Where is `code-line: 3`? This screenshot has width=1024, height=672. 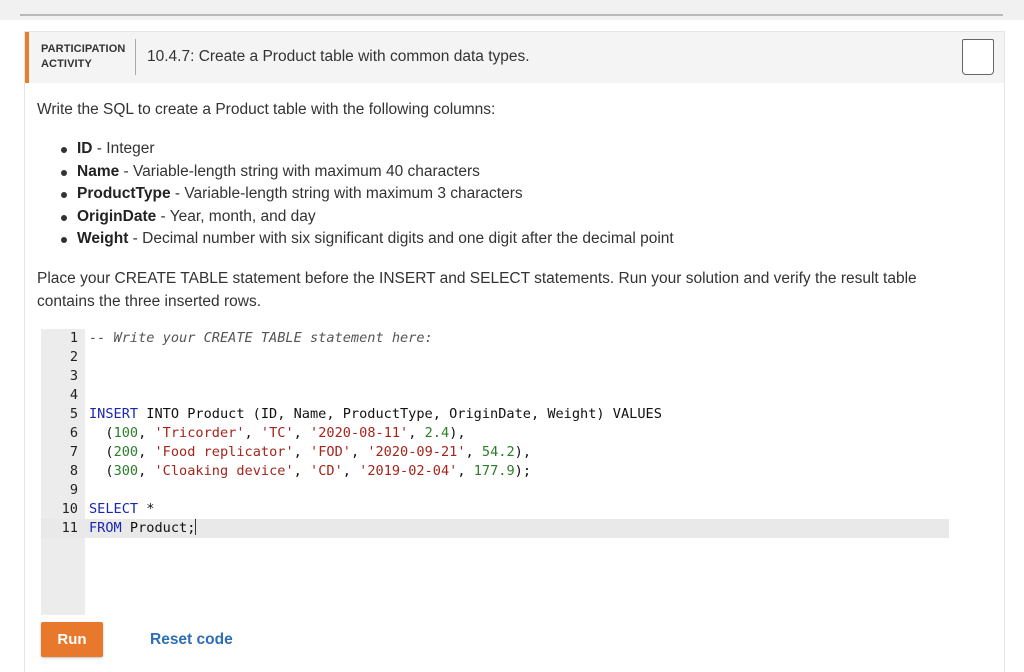
code-line: 3 is located at coordinates (495, 376).